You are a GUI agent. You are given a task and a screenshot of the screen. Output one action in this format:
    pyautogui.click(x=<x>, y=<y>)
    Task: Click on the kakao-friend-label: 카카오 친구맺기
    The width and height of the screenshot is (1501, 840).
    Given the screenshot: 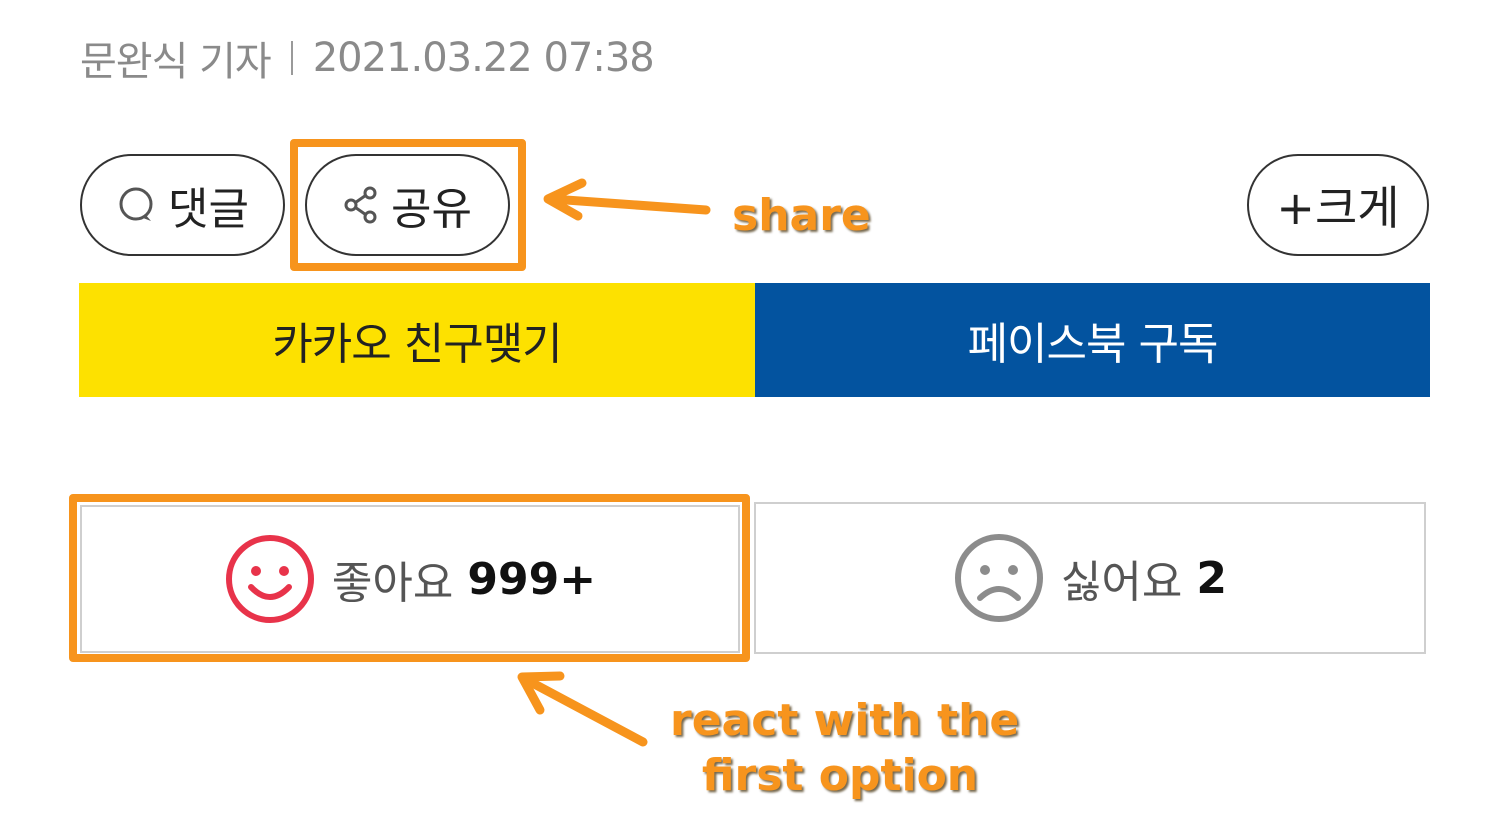 What is the action you would take?
    pyautogui.click(x=417, y=344)
    